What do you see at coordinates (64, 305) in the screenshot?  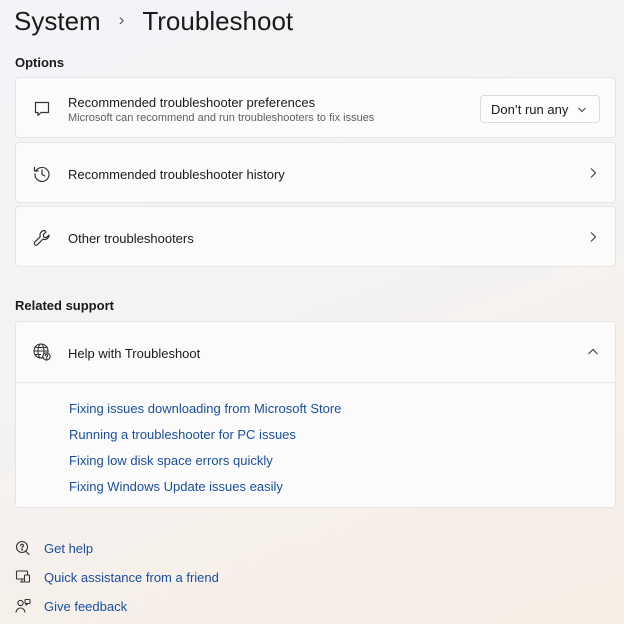 I see `section-label-related-support: Related support` at bounding box center [64, 305].